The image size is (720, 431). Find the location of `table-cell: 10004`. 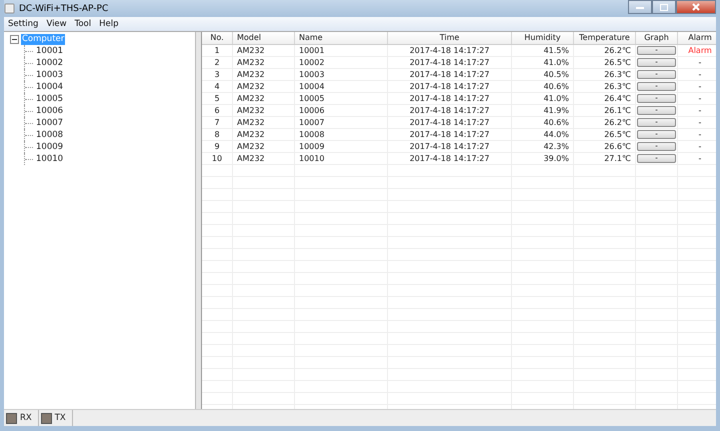

table-cell: 10004 is located at coordinates (341, 86).